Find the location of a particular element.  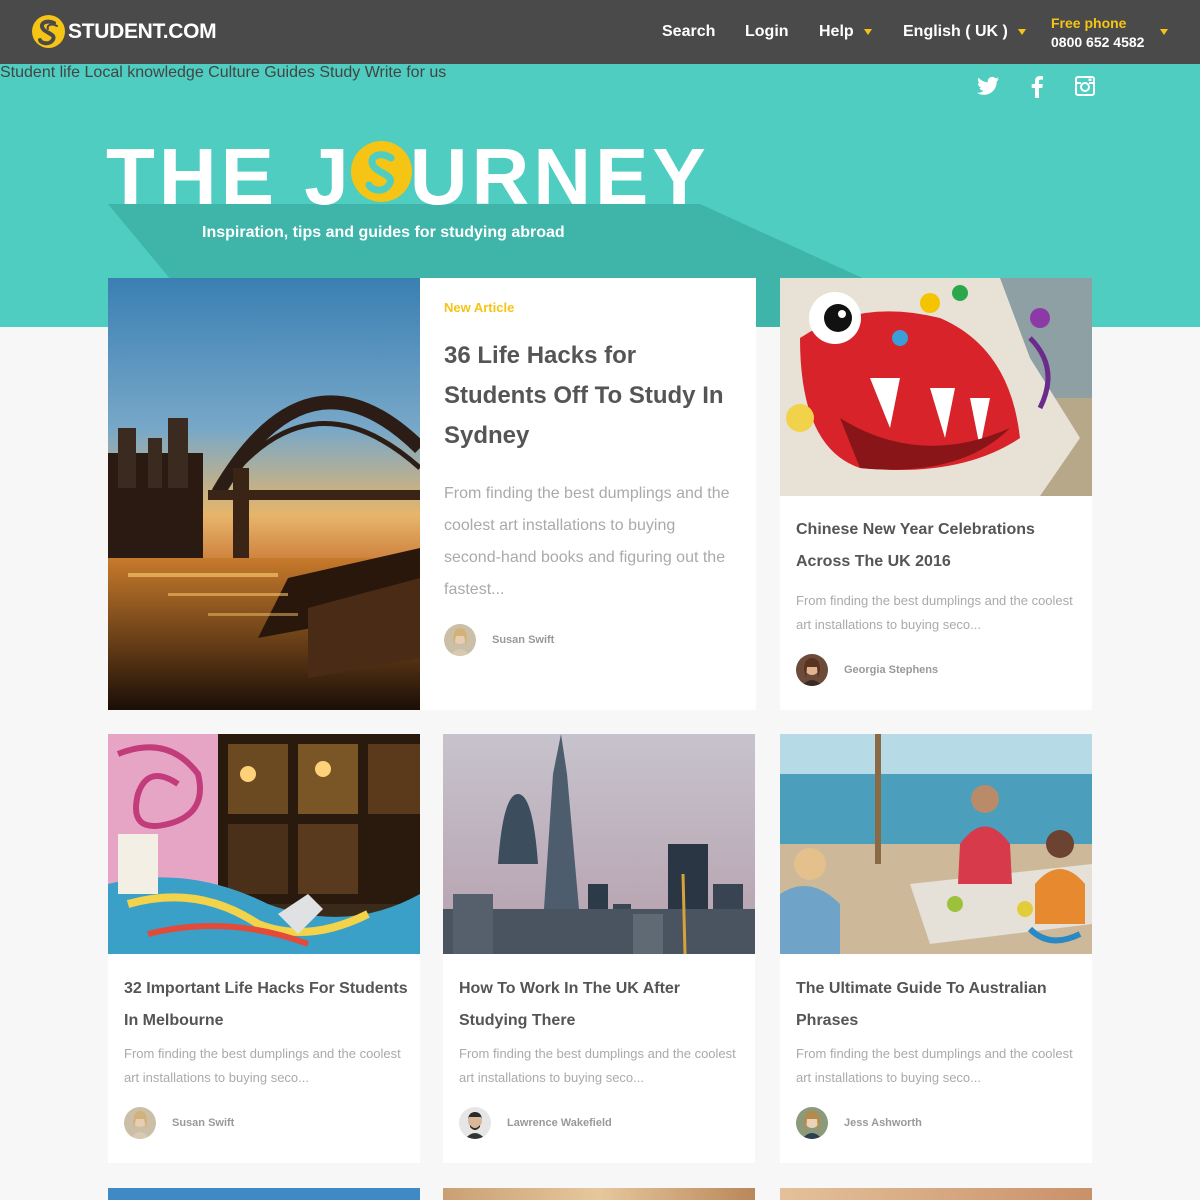

nav-login: Login is located at coordinates (767, 32).